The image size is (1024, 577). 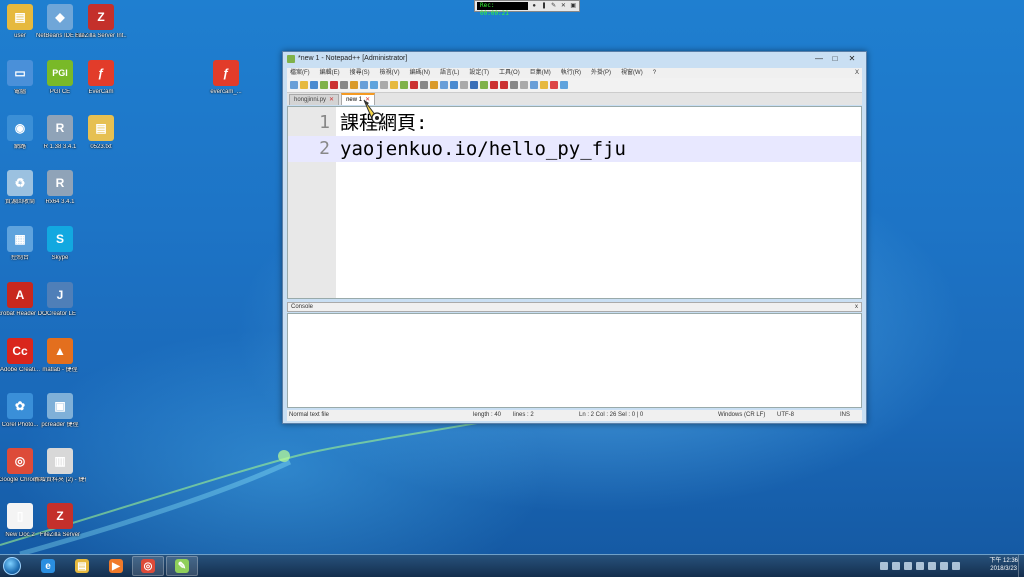 What do you see at coordinates (59, 314) in the screenshot?
I see `desktop-icon-label: JCreator LE` at bounding box center [59, 314].